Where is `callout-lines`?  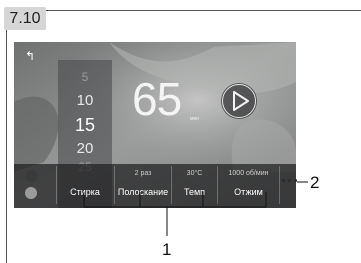 callout-lines is located at coordinates (195, 208).